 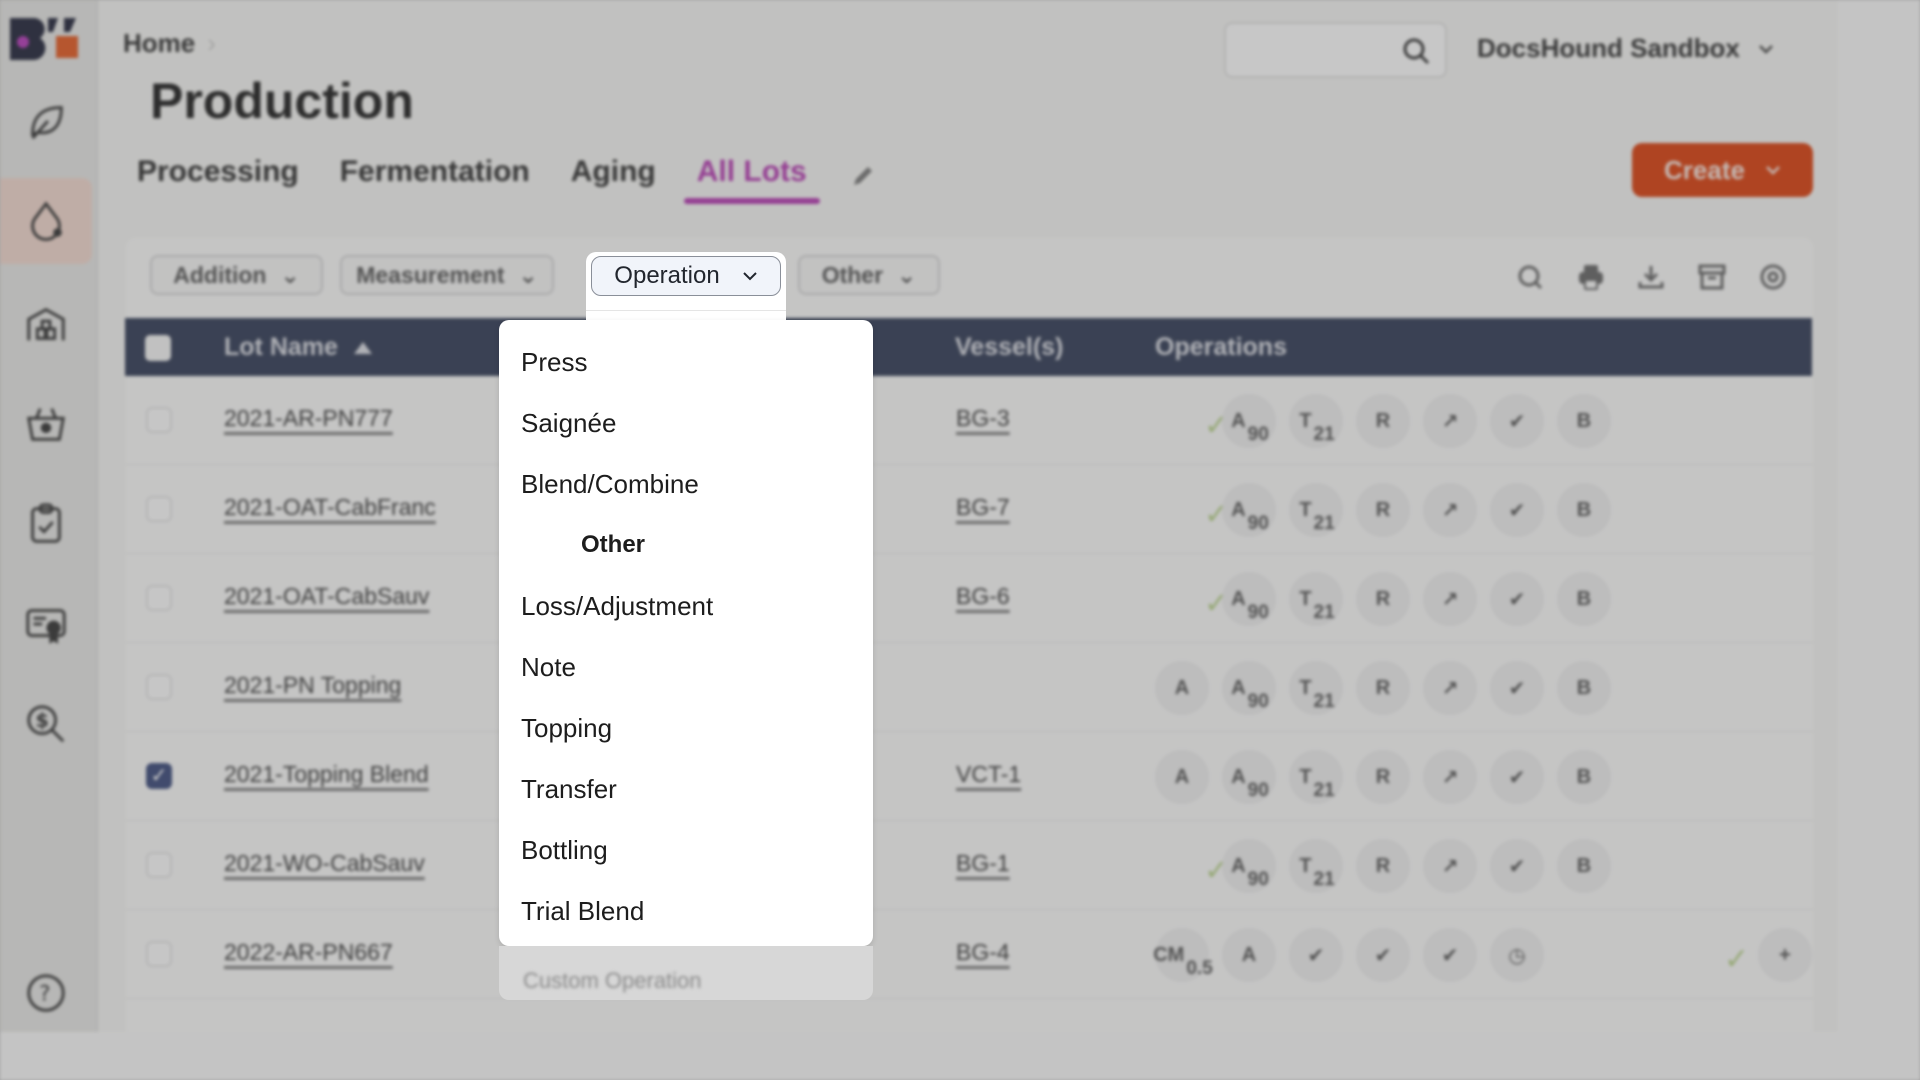 What do you see at coordinates (667, 275) in the screenshot?
I see `operation-filter-label: Operation` at bounding box center [667, 275].